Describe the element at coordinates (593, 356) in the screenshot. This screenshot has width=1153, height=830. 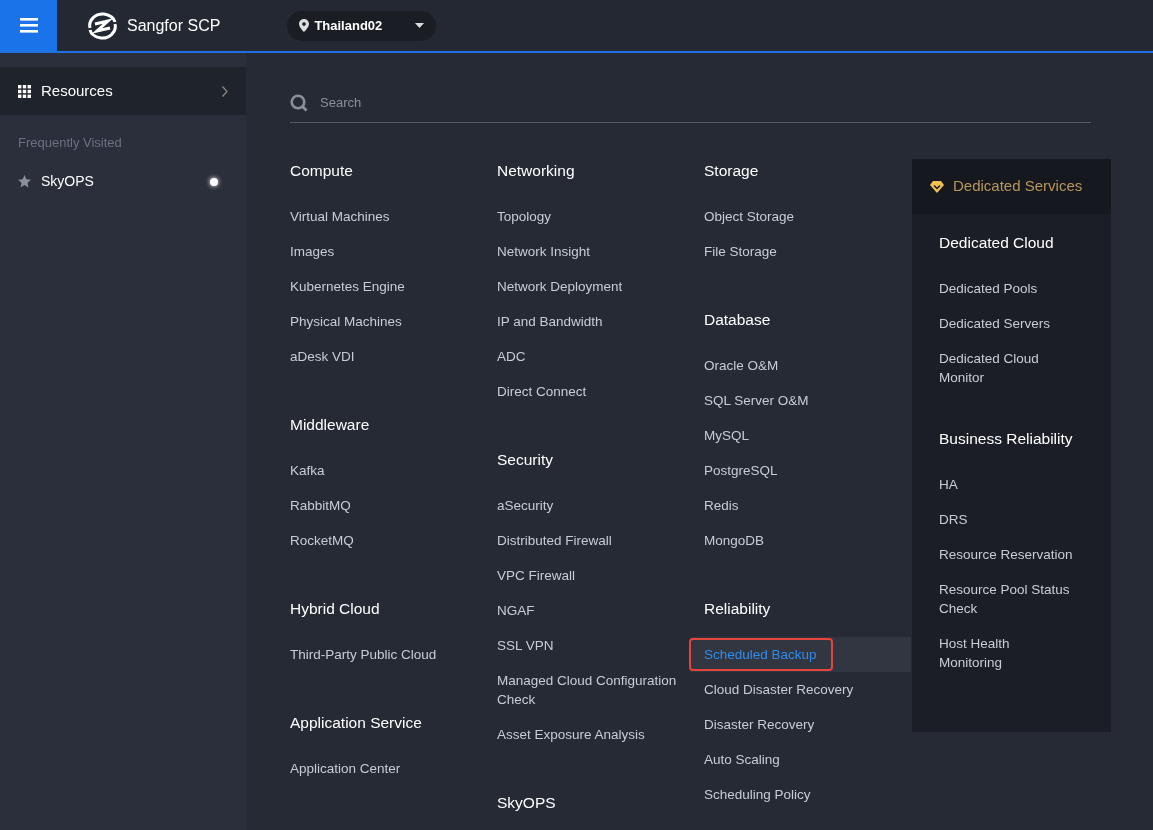
I see `menu-link: ADC` at that location.